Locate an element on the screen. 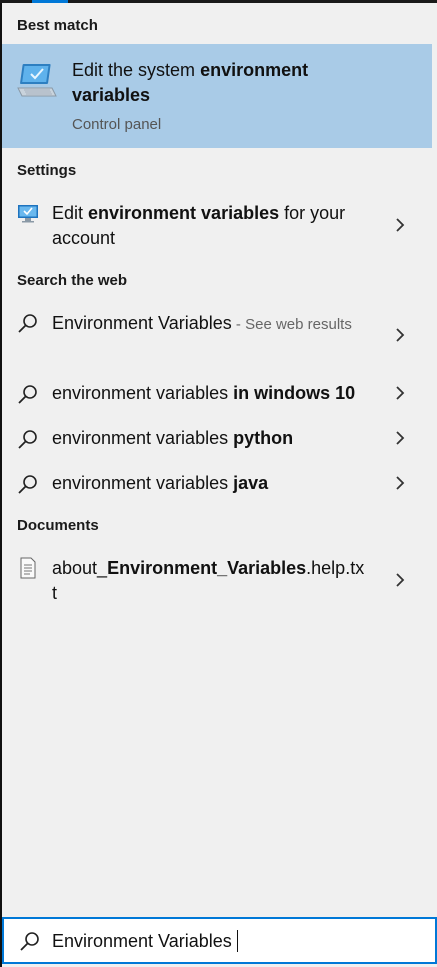 This screenshot has width=437, height=967. best-match-title: Edit the system environment variables is located at coordinates (222, 83).